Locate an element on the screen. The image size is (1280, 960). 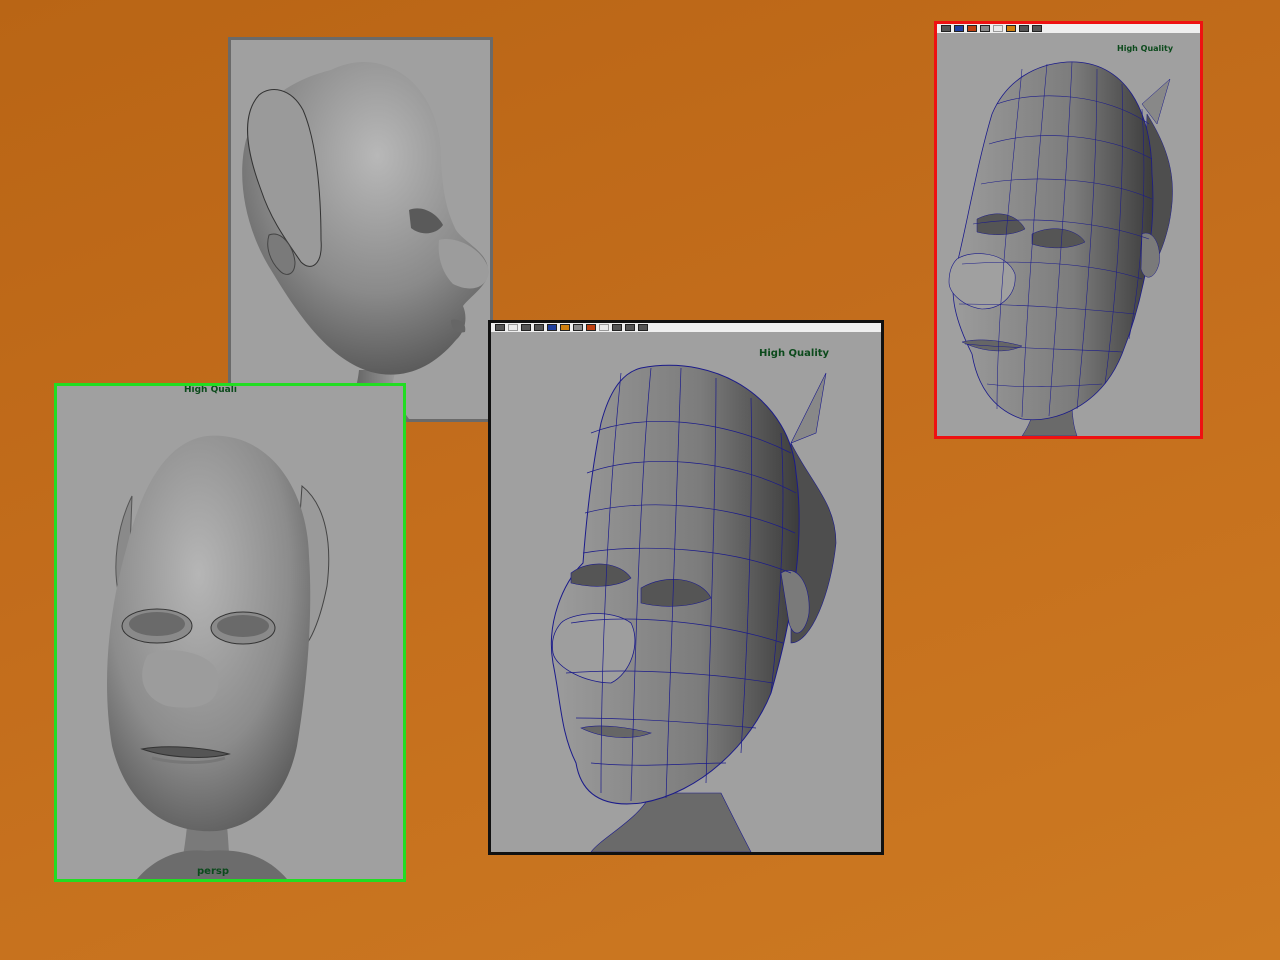
viewport-front: High Quali persp is located at coordinates (230, 632).